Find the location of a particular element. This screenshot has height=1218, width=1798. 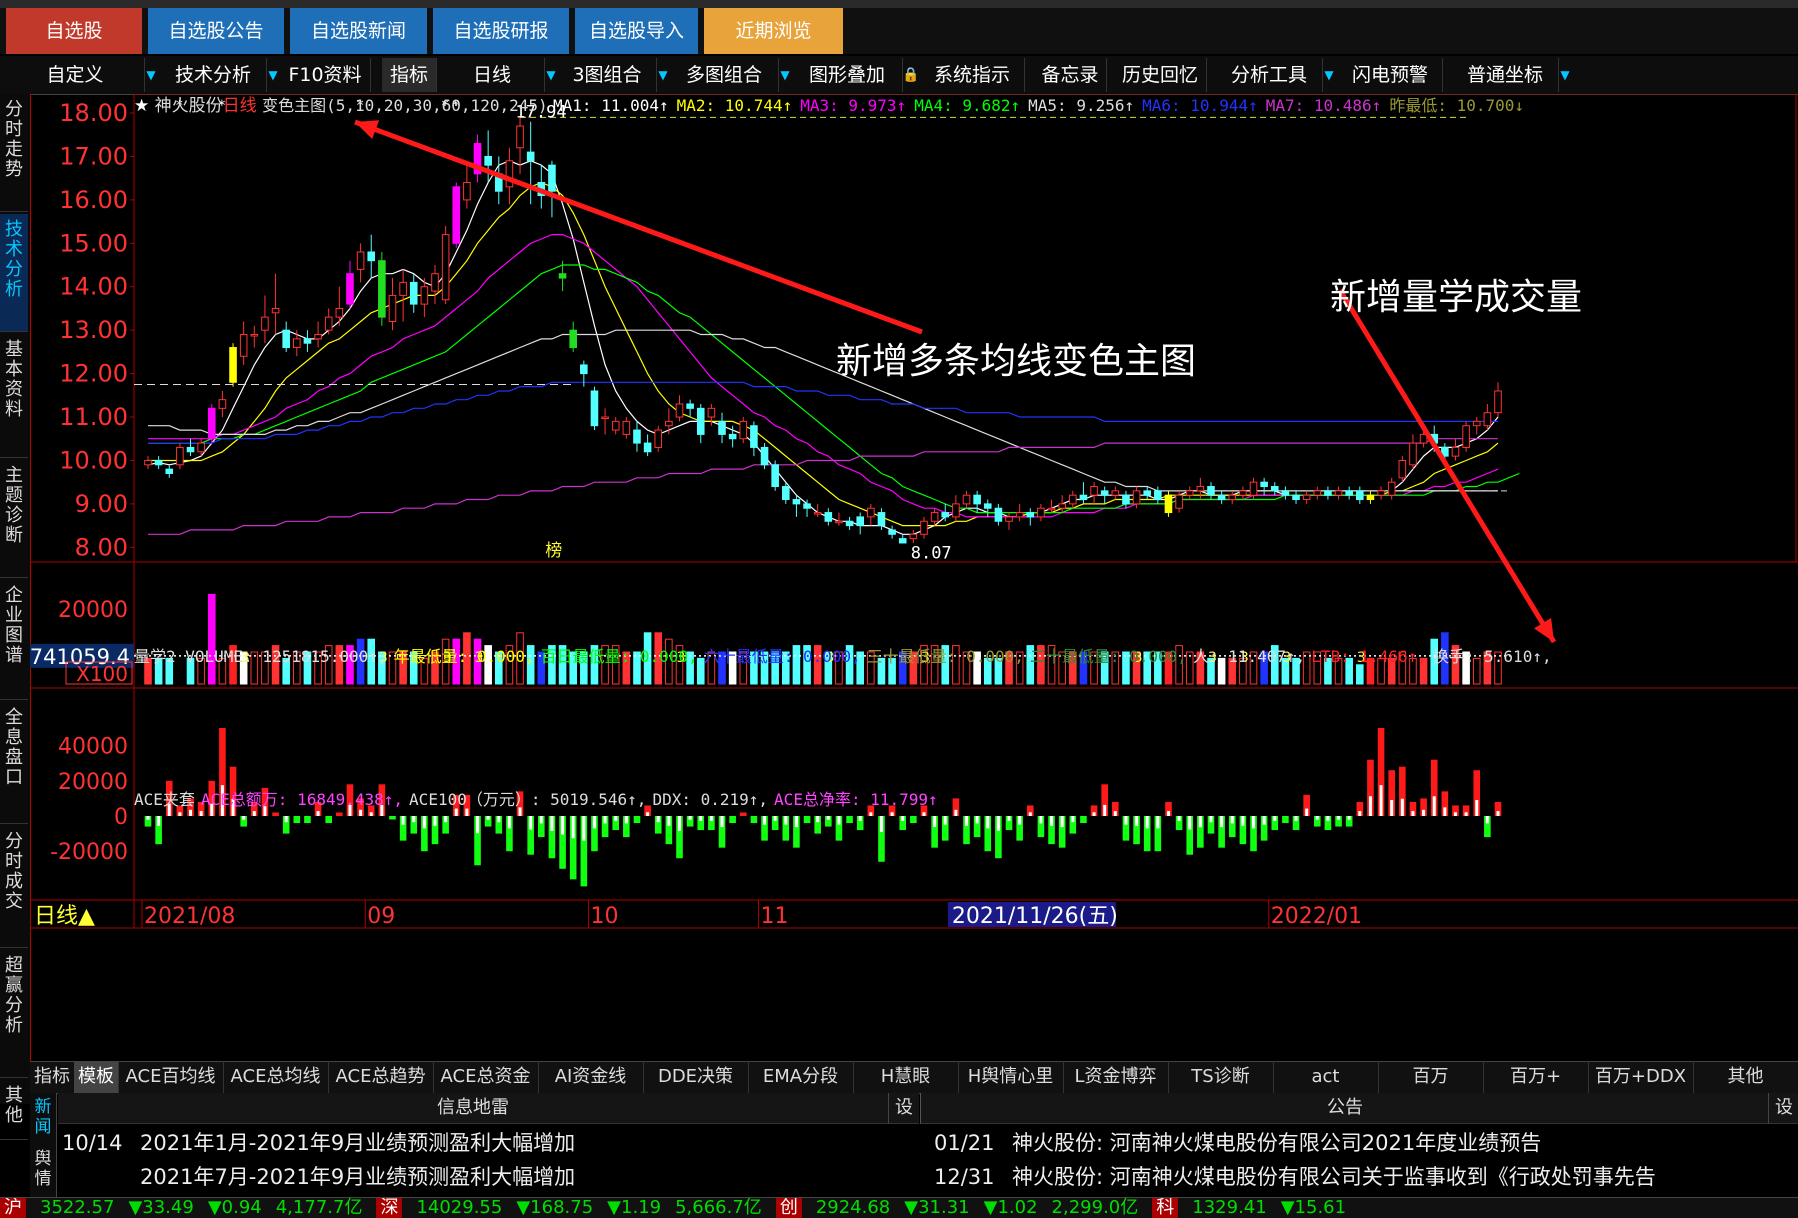

toolbar-item-2: F10资料 is located at coordinates (325, 75).